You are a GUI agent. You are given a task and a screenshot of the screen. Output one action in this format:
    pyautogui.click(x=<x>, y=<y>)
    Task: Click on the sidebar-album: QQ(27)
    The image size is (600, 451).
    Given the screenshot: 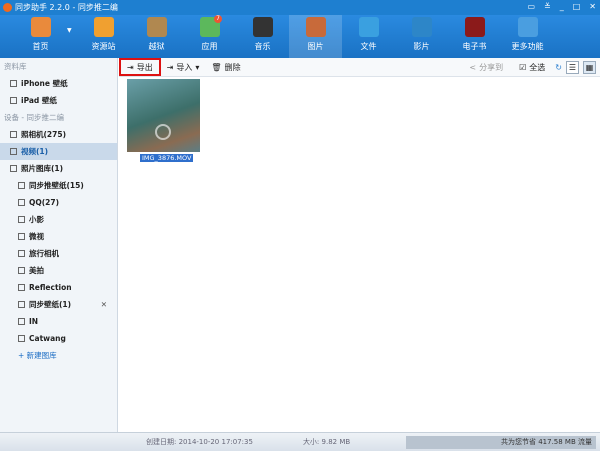 What is the action you would take?
    pyautogui.click(x=58, y=202)
    